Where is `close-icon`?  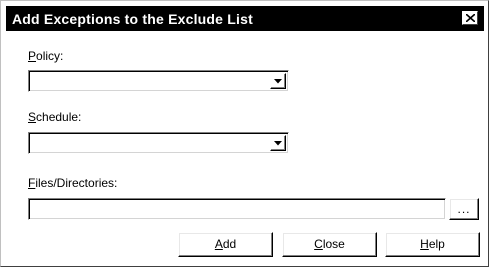
close-icon is located at coordinates (470, 18).